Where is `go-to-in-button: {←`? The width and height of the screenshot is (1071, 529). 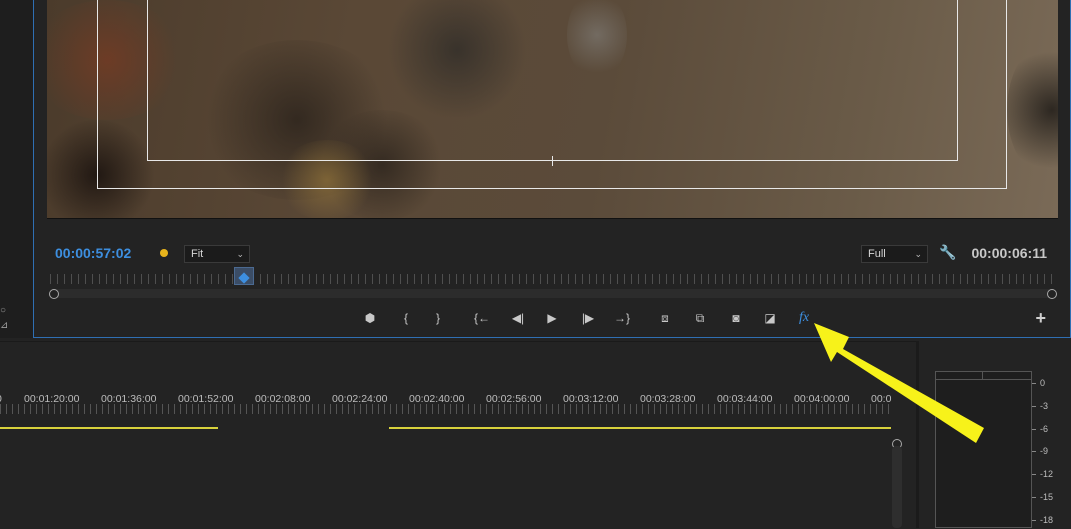
go-to-in-button: {← is located at coordinates (482, 318).